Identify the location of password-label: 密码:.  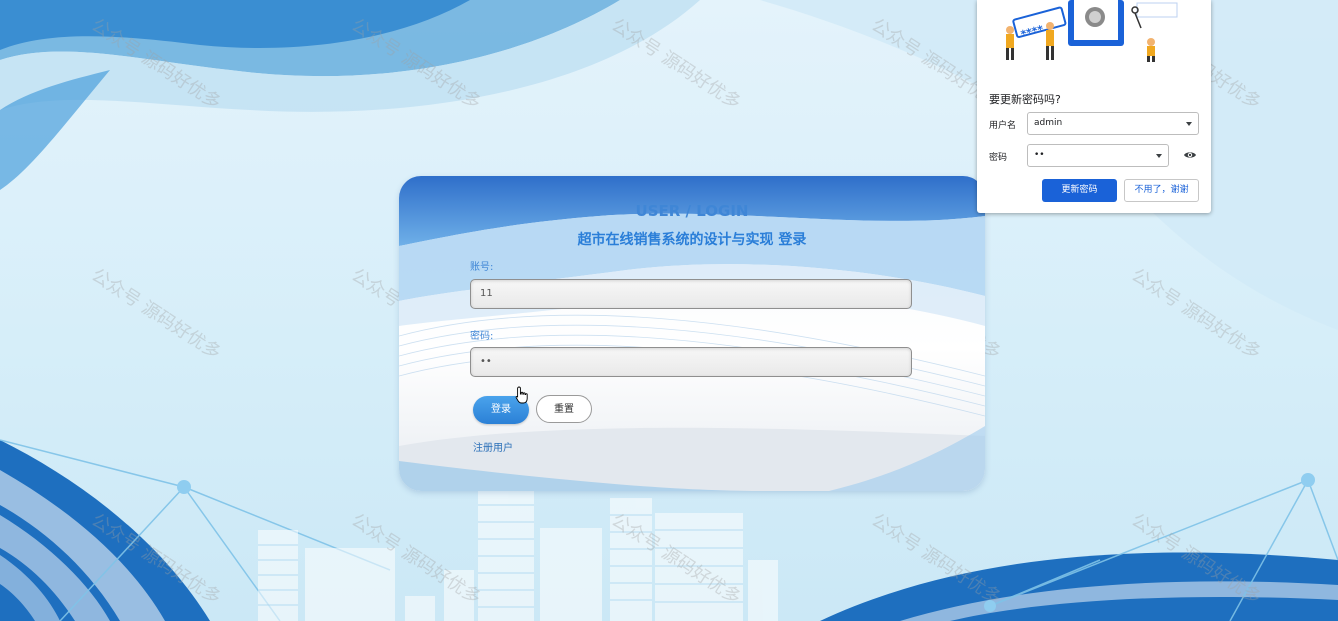
(482, 336).